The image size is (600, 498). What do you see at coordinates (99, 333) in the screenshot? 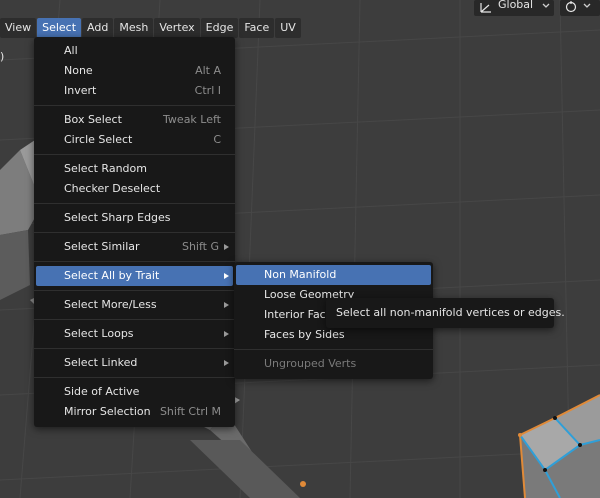
I see `menu-item-label: Select Loops` at bounding box center [99, 333].